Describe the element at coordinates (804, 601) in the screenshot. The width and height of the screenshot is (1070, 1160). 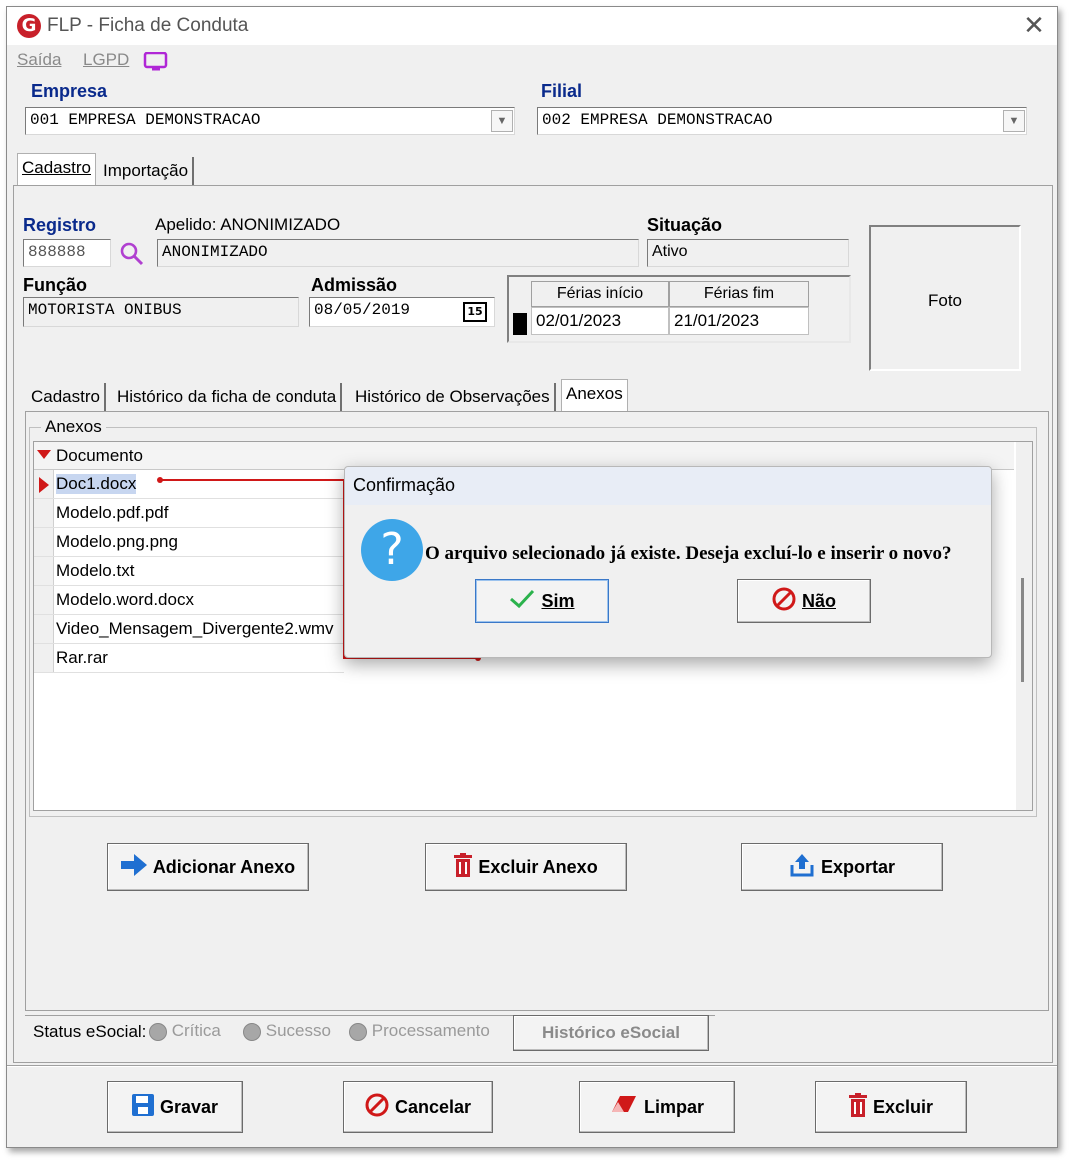
I see `nao-button: Não` at that location.